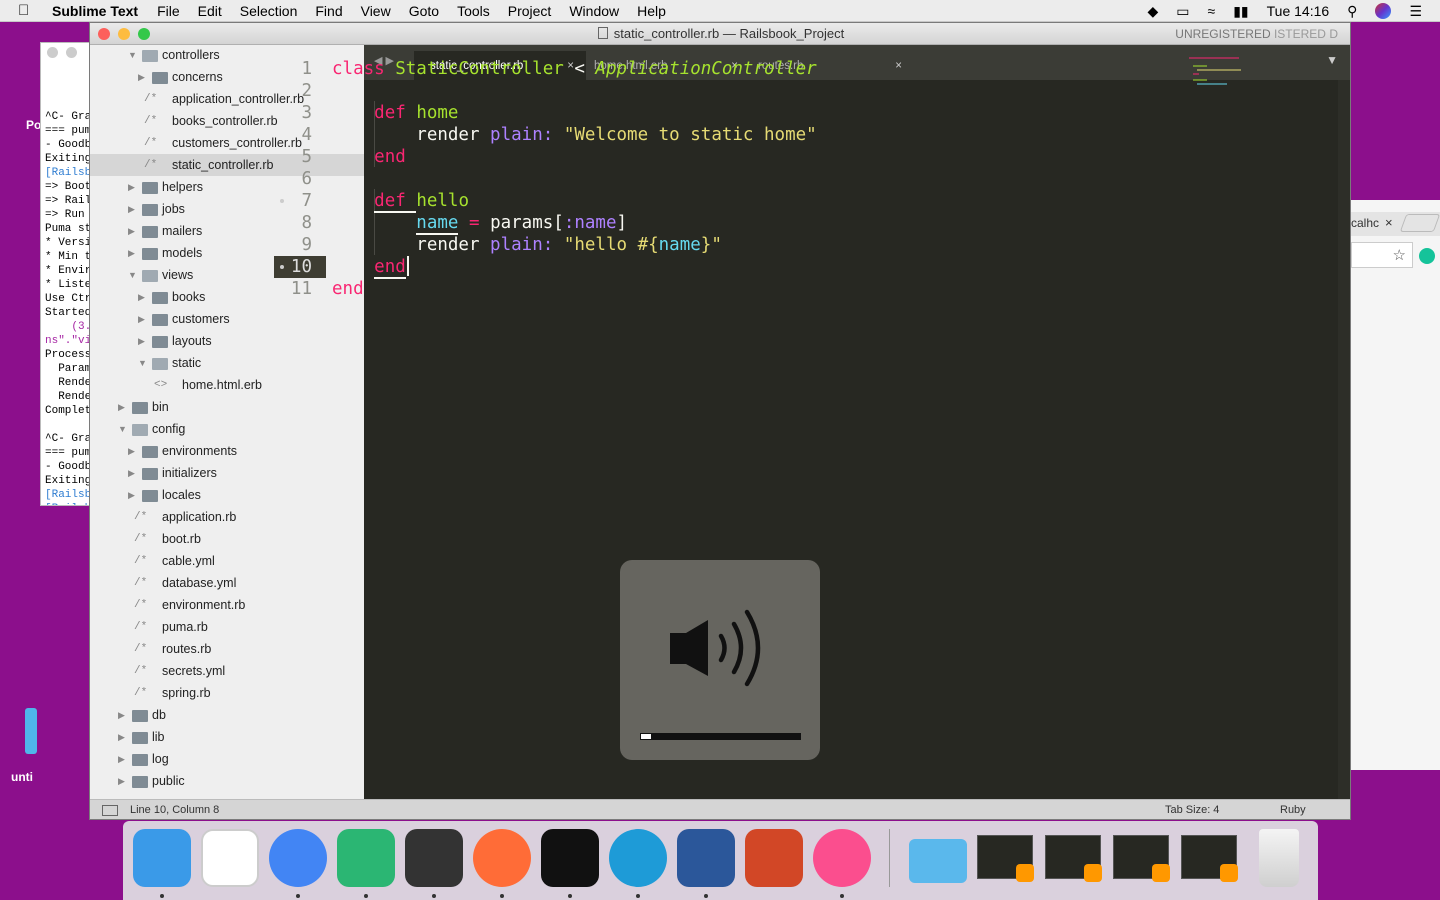 This screenshot has height=900, width=1440. I want to click on dock-atom-icon, so click(366, 858).